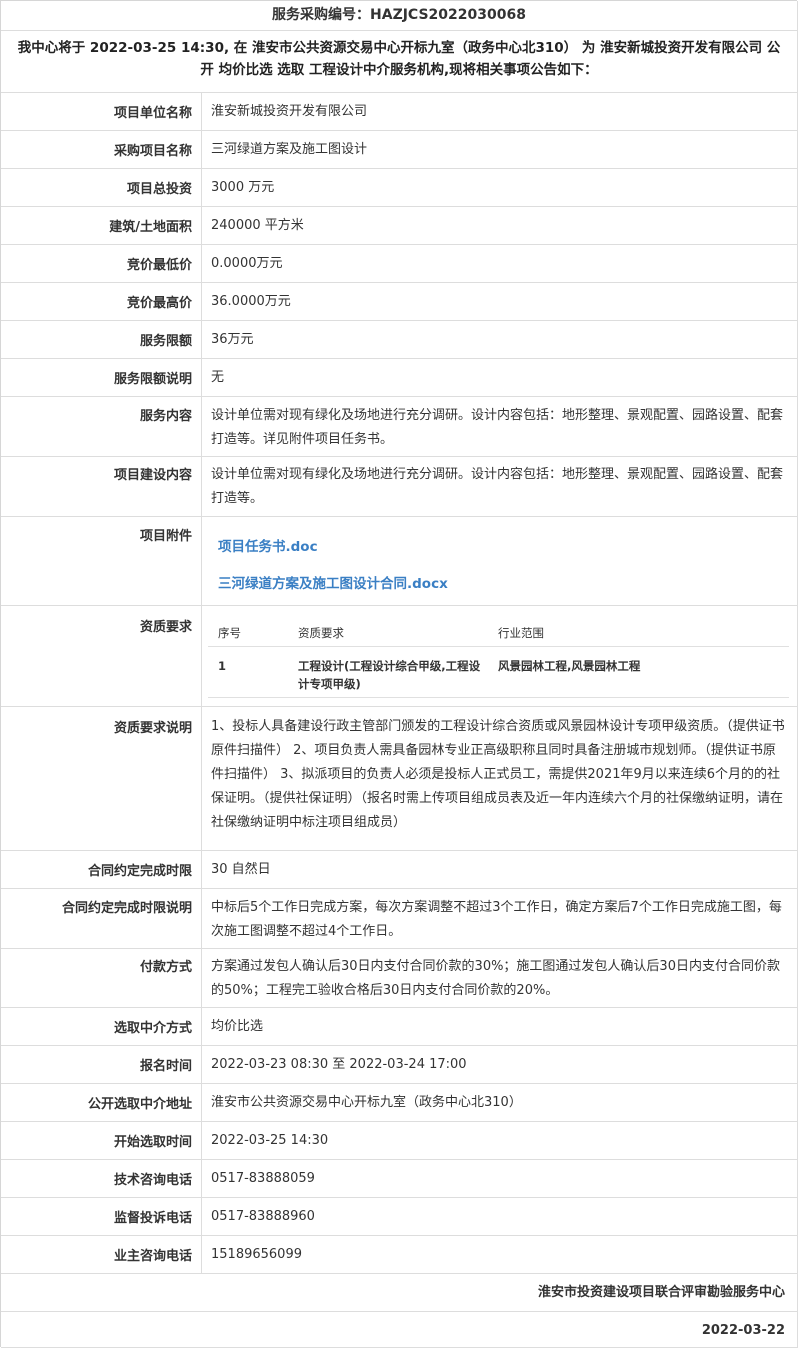 The width and height of the screenshot is (798, 1350). Describe the element at coordinates (243, 187) in the screenshot. I see `row-value: 3000 万元` at that location.